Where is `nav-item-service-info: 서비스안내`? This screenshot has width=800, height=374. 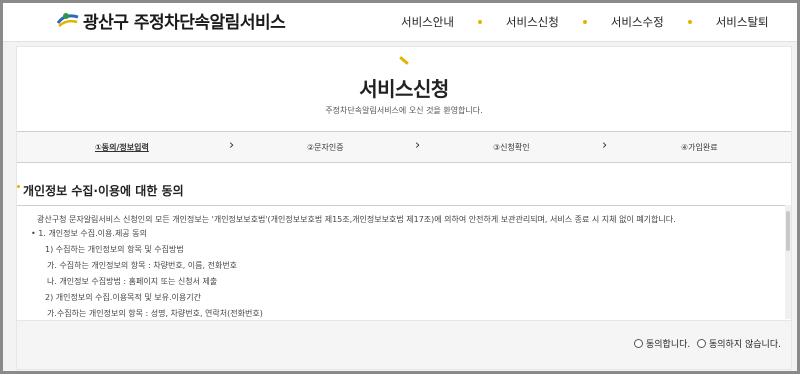 nav-item-service-info: 서비스안내 is located at coordinates (427, 22).